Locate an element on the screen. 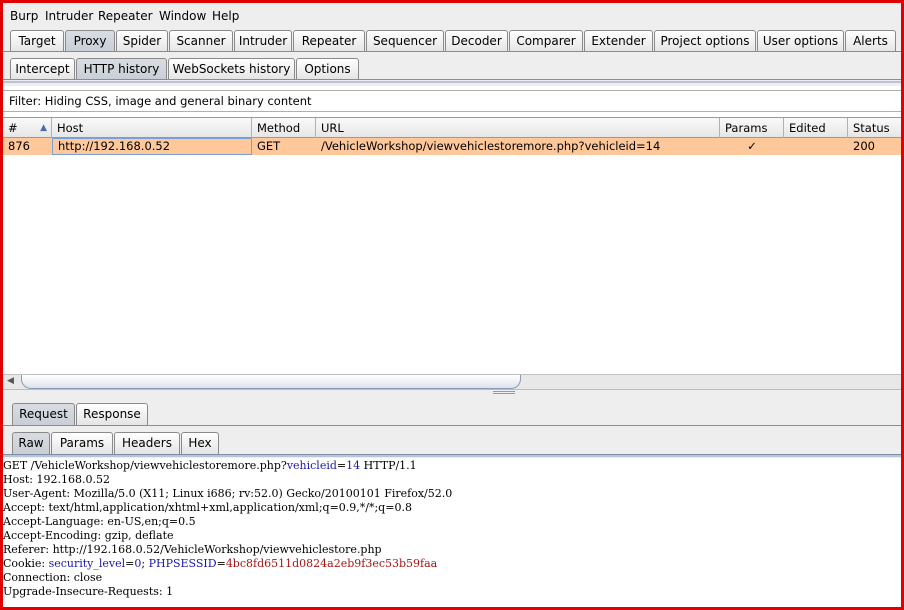 This screenshot has width=904, height=610. tab-spider: Spider is located at coordinates (142, 41).